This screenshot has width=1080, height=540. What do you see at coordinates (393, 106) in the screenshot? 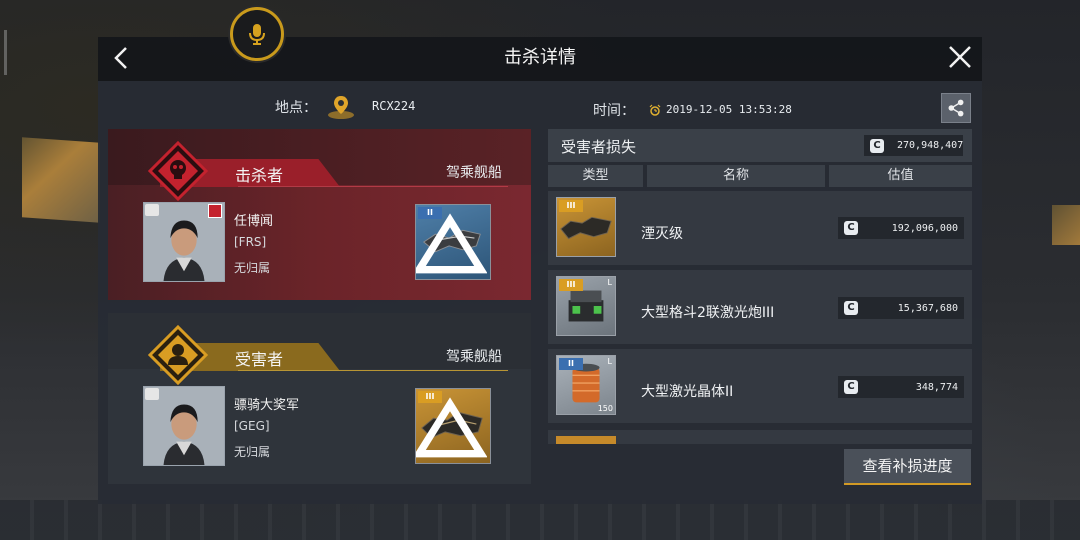
I see `location-value: RCX224` at bounding box center [393, 106].